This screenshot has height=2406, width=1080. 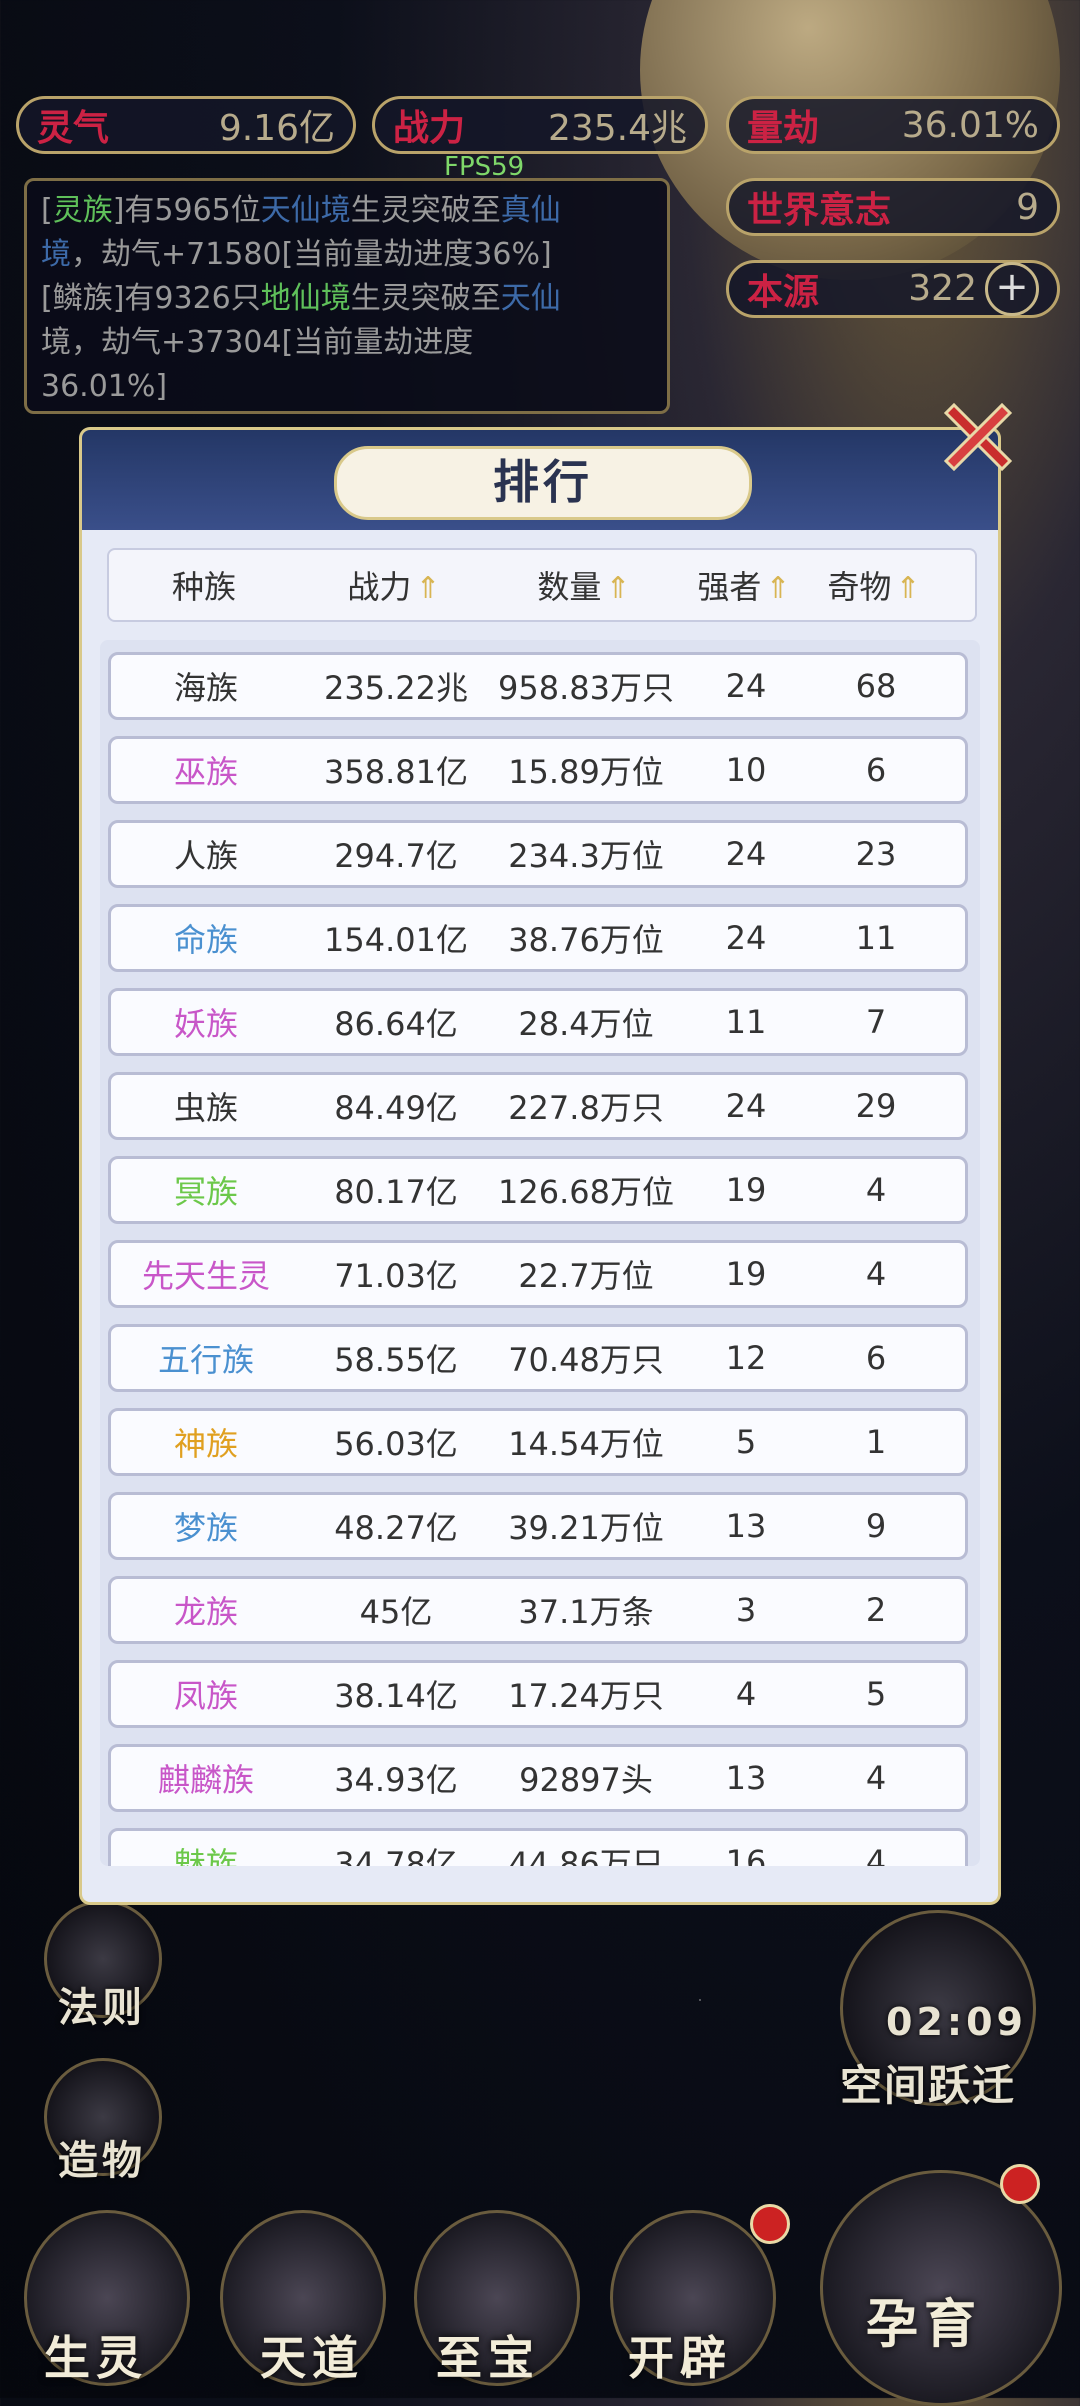 What do you see at coordinates (783, 128) in the screenshot?
I see `stat-liangjie-label: 量劫` at bounding box center [783, 128].